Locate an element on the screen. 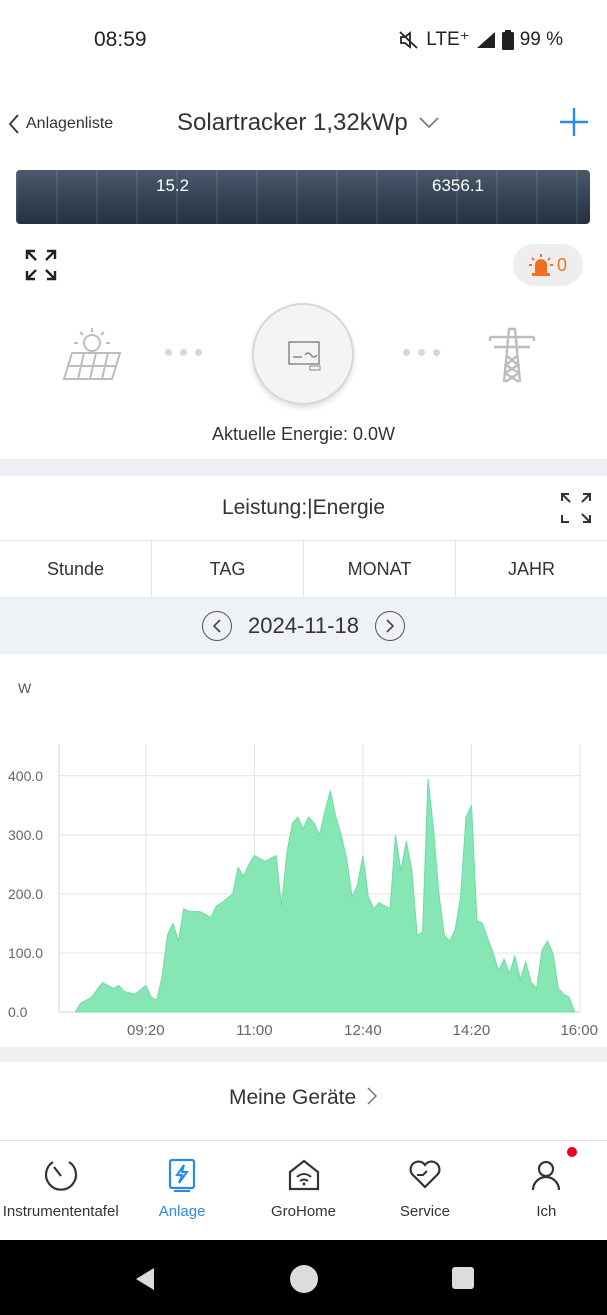 Image resolution: width=607 pixels, height=1315 pixels. y-tick-label: 200.0 is located at coordinates (25, 894).